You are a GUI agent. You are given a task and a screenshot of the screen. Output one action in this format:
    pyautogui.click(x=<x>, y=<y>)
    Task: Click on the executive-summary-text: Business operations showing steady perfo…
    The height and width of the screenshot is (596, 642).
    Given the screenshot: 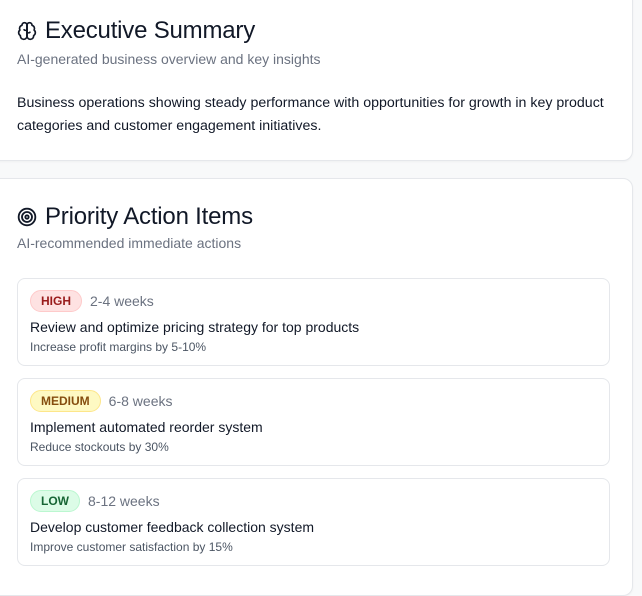 What is the action you would take?
    pyautogui.click(x=310, y=114)
    